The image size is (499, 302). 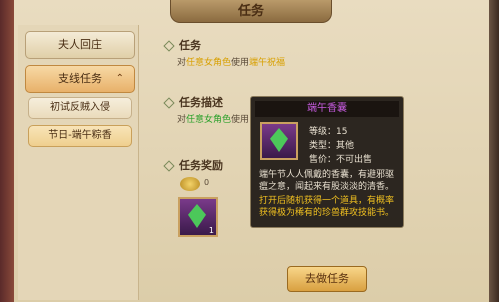 I want to click on reward-item-slot: 1, so click(x=198, y=217).